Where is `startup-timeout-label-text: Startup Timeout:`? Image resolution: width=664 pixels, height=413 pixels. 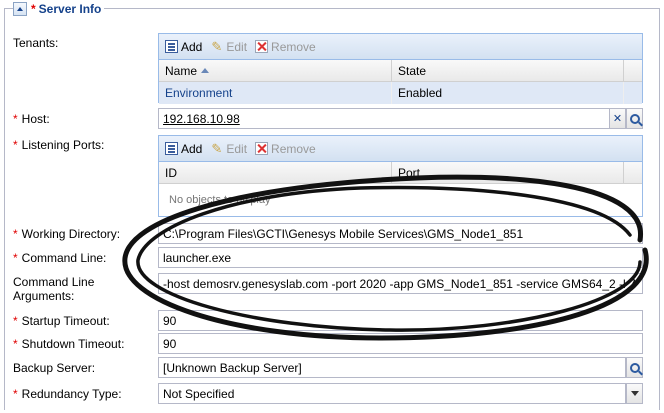
startup-timeout-label-text: Startup Timeout: is located at coordinates (65, 321).